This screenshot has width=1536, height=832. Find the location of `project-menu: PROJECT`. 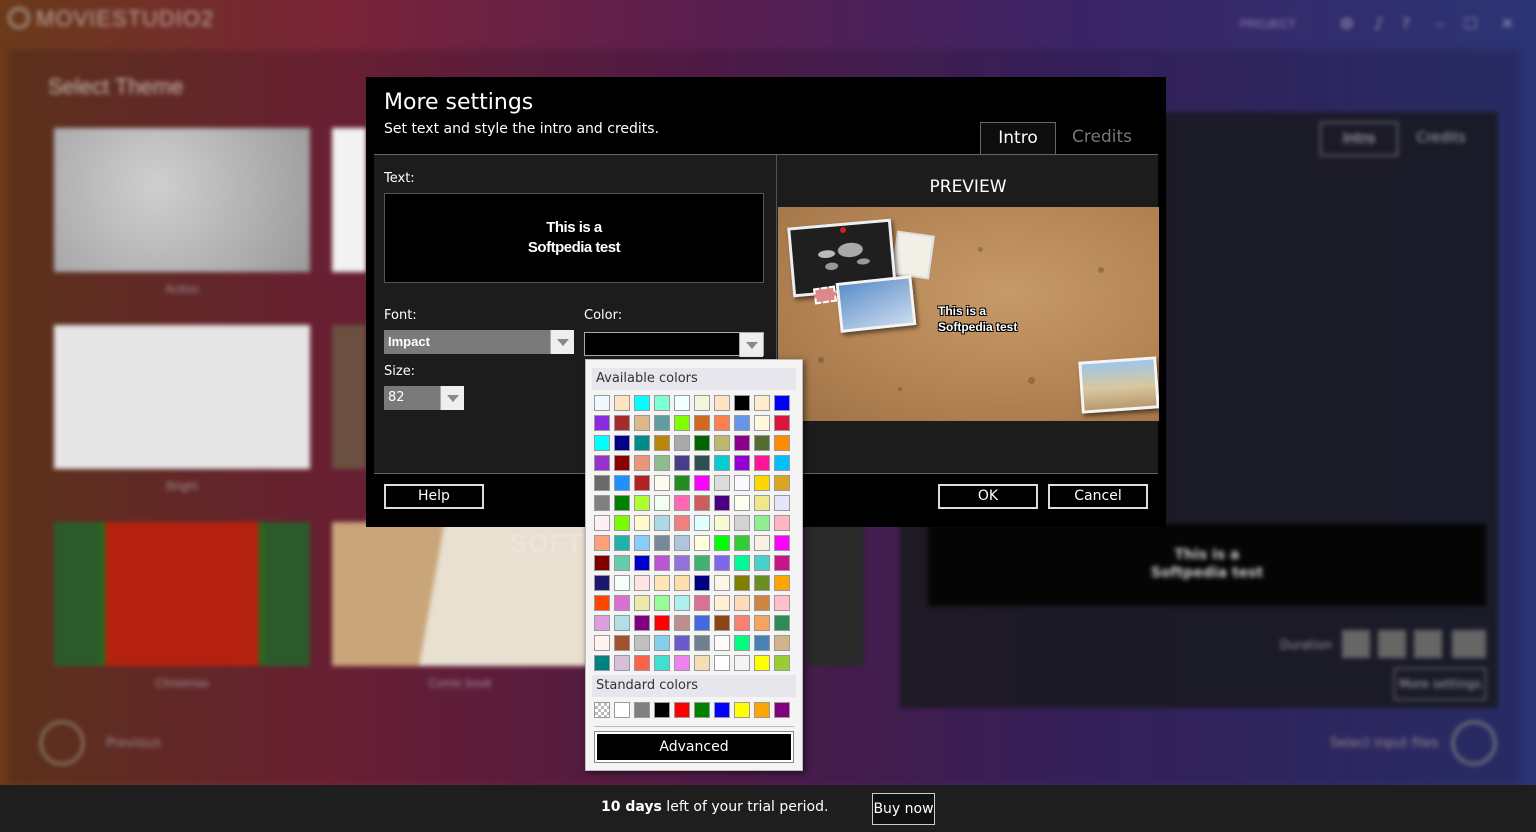

project-menu: PROJECT is located at coordinates (1268, 24).